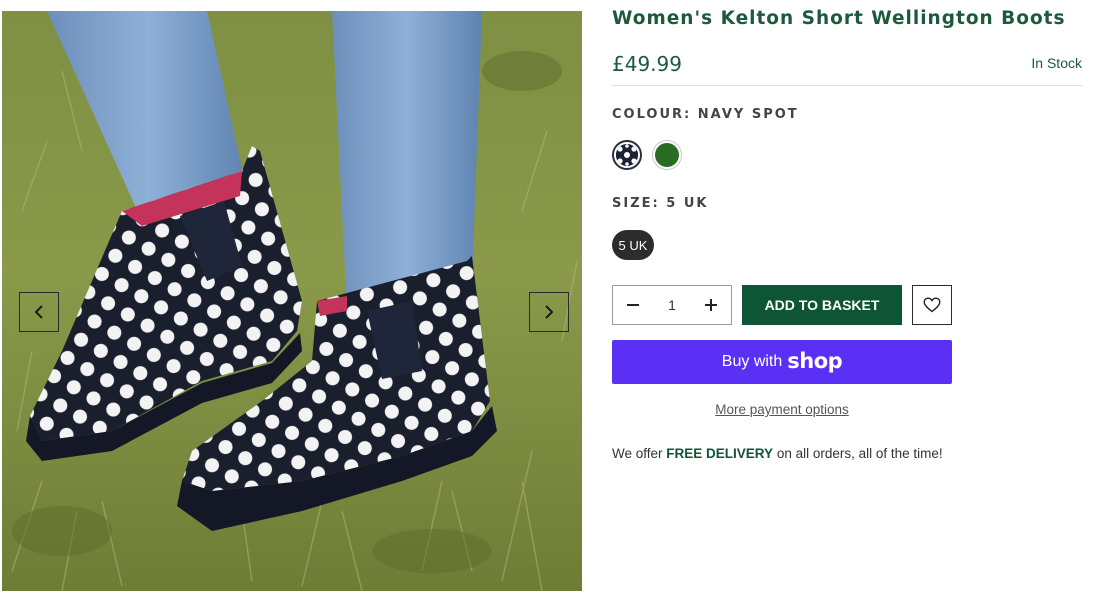  I want to click on swatch-green-fill, so click(667, 155).